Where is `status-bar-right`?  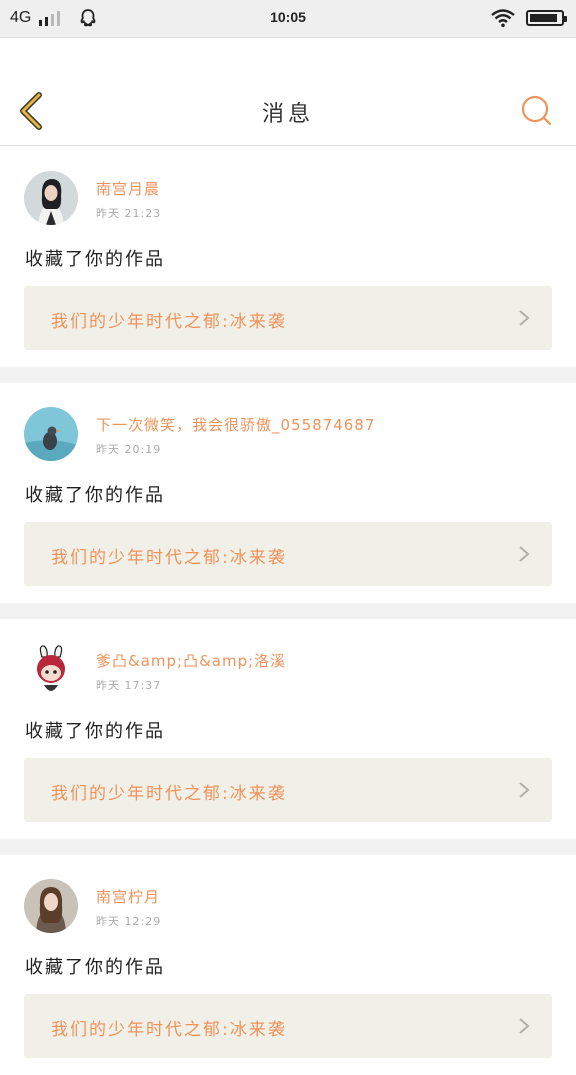
status-bar-right is located at coordinates (528, 18).